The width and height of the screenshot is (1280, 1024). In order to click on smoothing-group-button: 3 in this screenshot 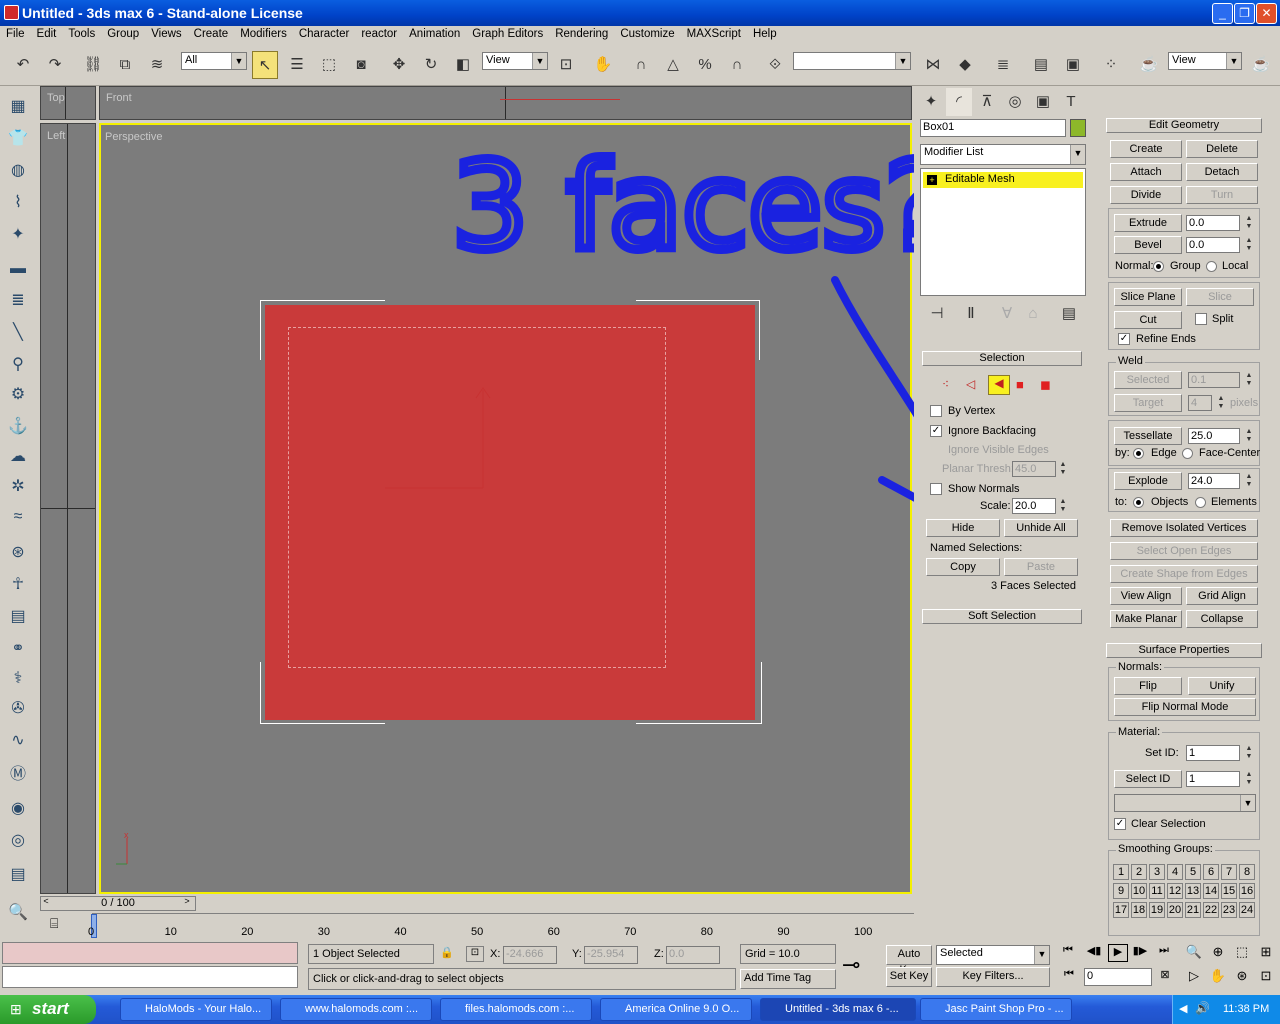, I will do `click(1157, 872)`.